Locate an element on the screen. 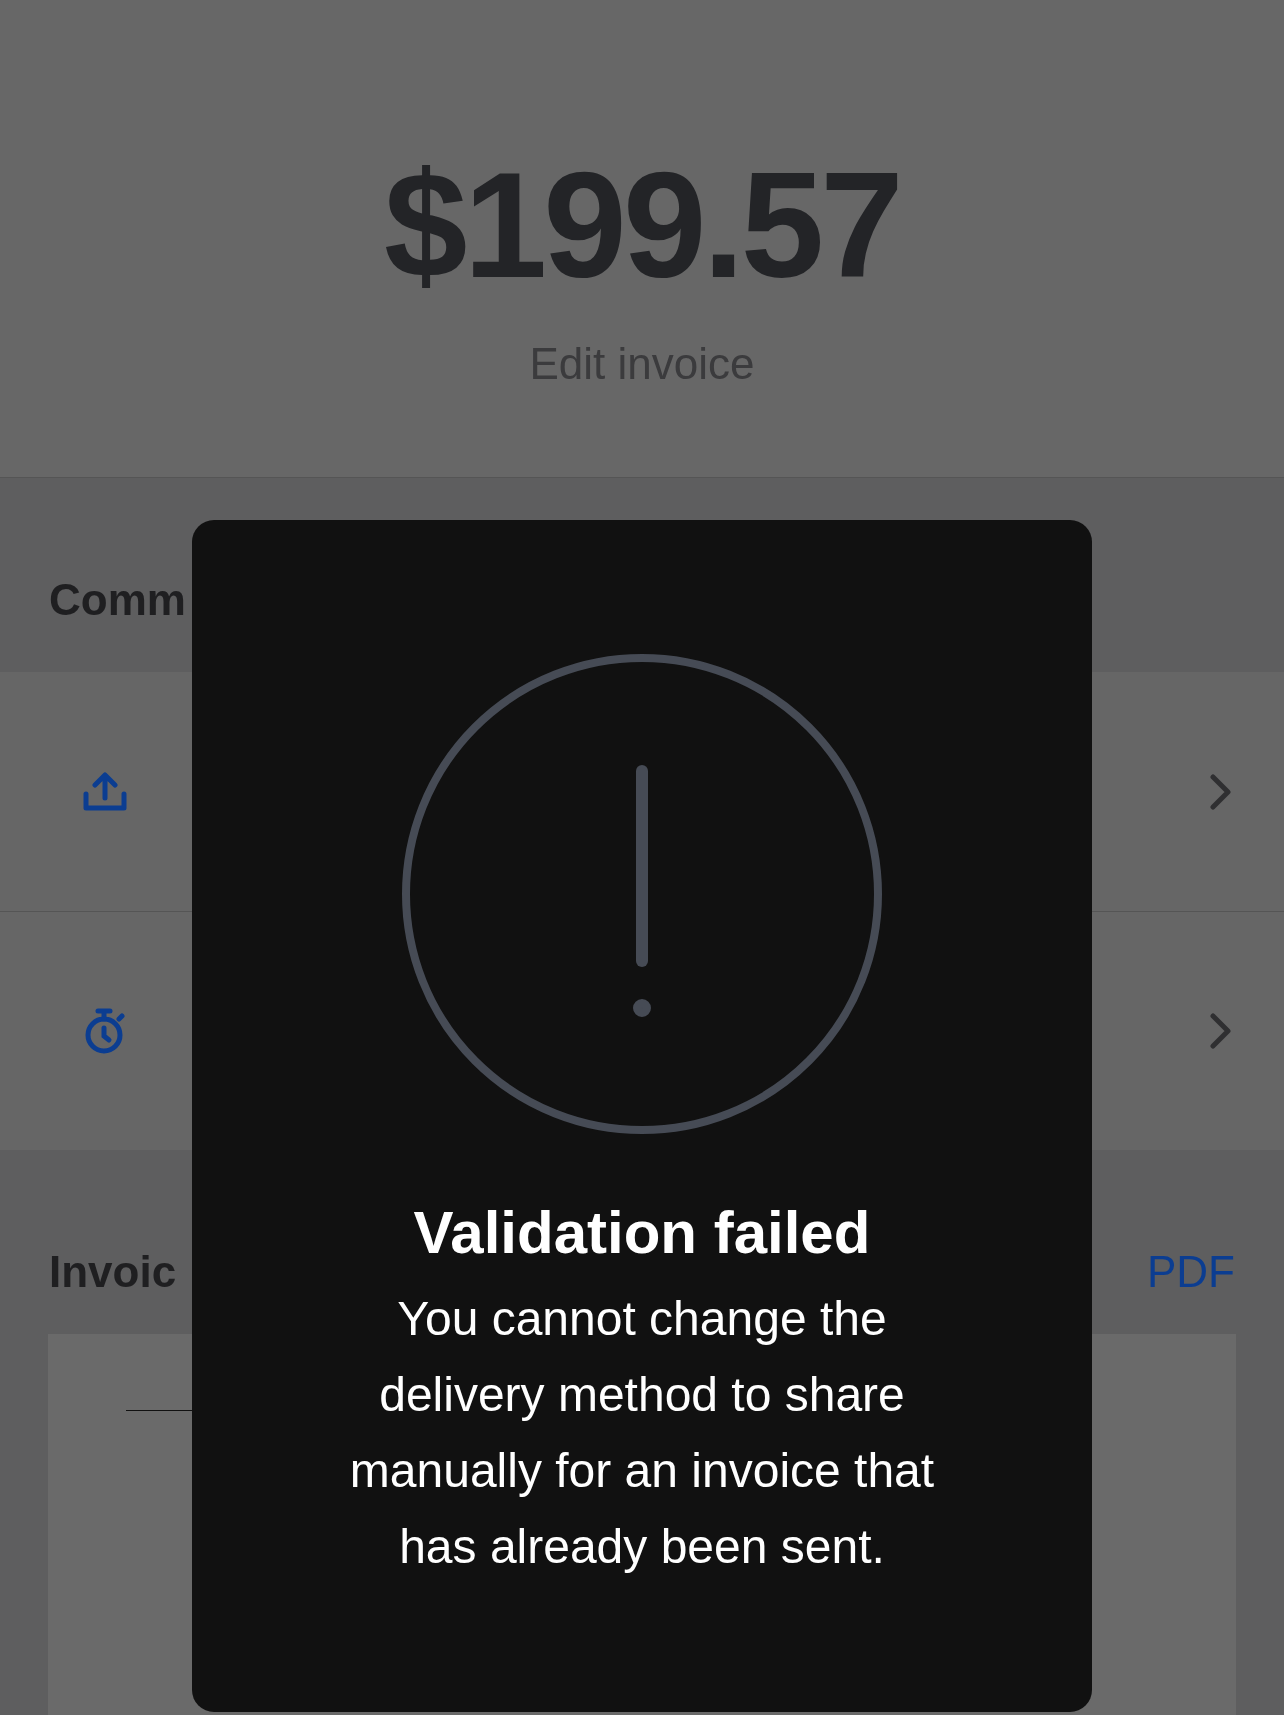 The height and width of the screenshot is (1715, 1284). section-heading: Comm is located at coordinates (117, 599).